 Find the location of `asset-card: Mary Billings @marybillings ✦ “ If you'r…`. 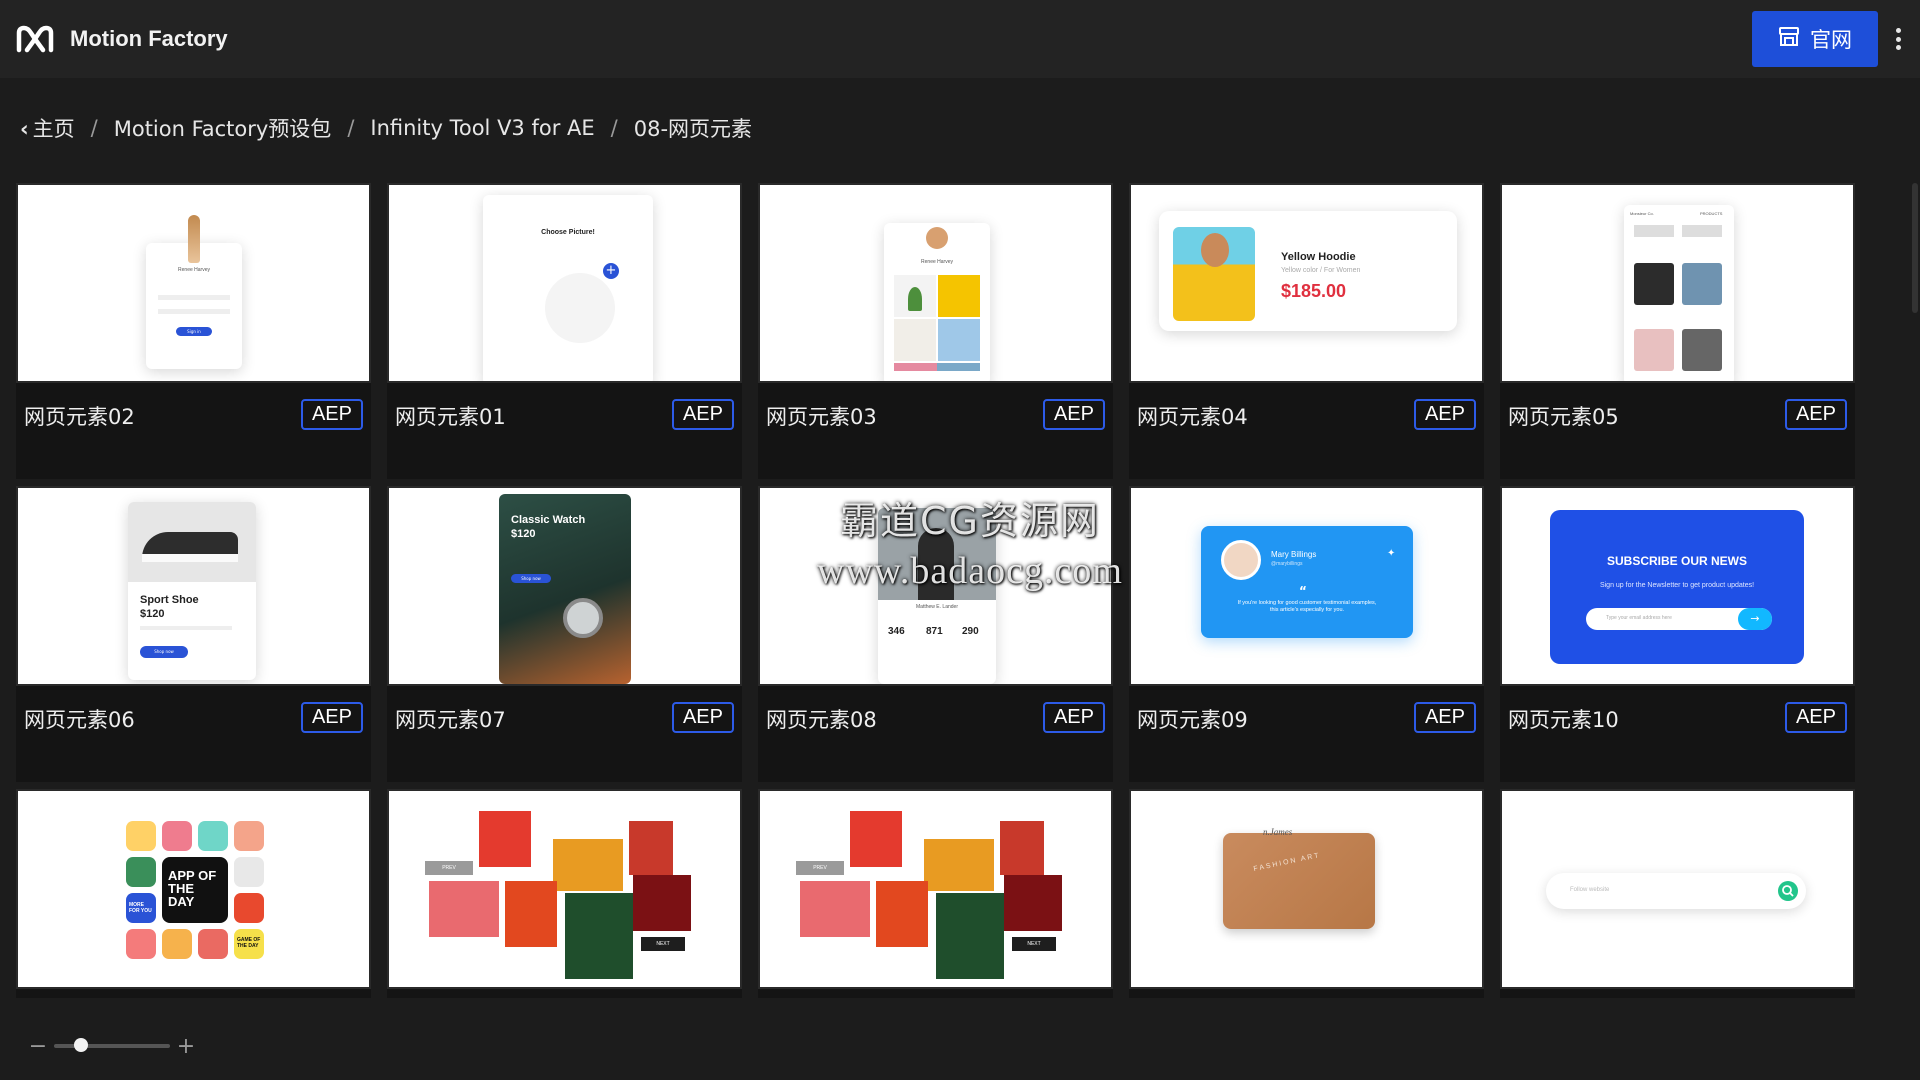

asset-card: Mary Billings @marybillings ✦ “ If you'r… is located at coordinates (1306, 634).